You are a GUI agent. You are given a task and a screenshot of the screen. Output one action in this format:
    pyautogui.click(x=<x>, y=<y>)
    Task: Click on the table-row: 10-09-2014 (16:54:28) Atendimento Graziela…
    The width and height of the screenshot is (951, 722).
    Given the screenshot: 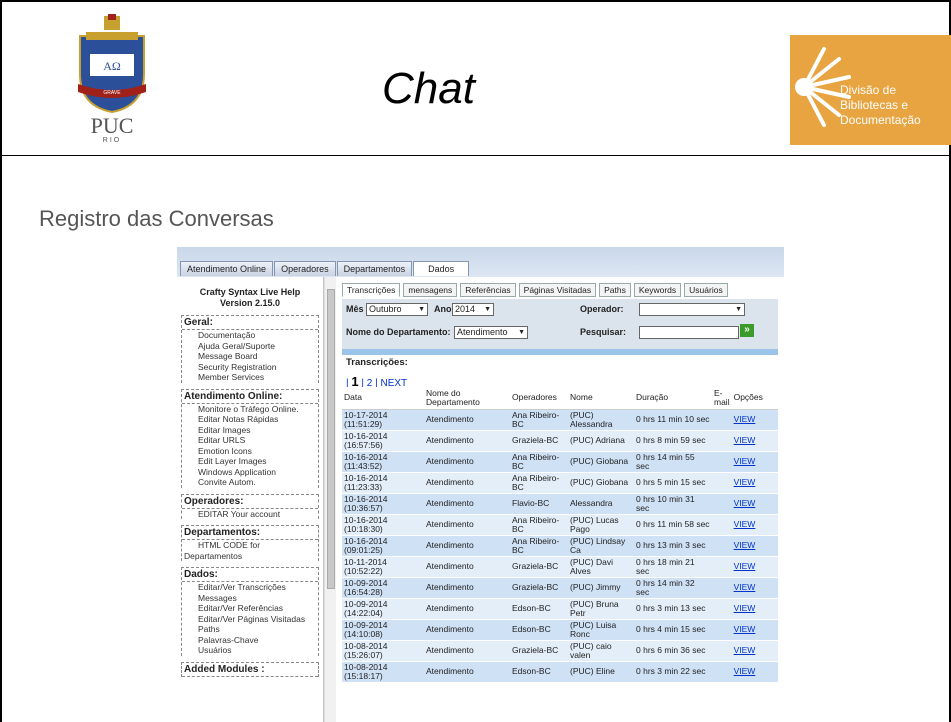 What is the action you would take?
    pyautogui.click(x=560, y=587)
    